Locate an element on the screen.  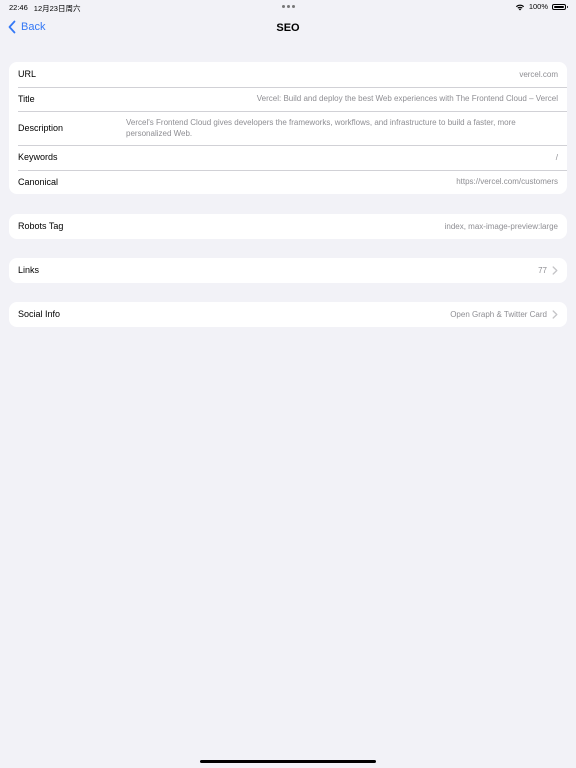
page-title: SEO is located at coordinates (288, 28).